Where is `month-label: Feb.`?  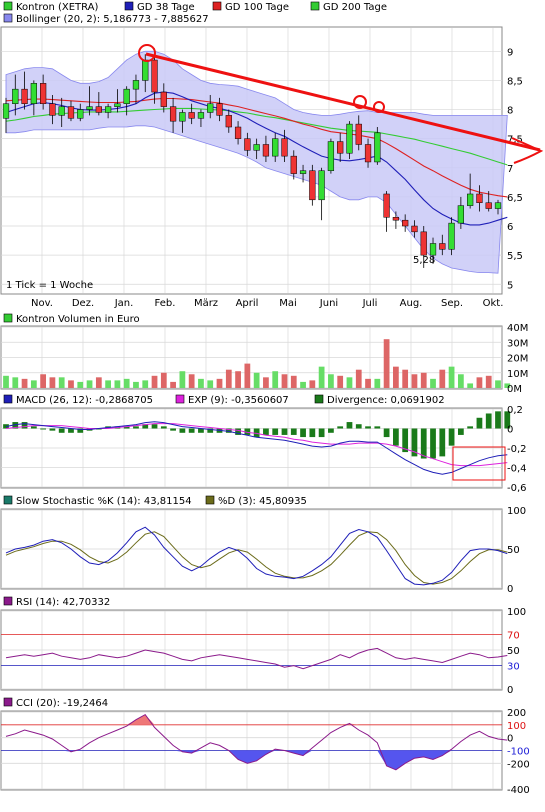
month-label: Feb. is located at coordinates (165, 303).